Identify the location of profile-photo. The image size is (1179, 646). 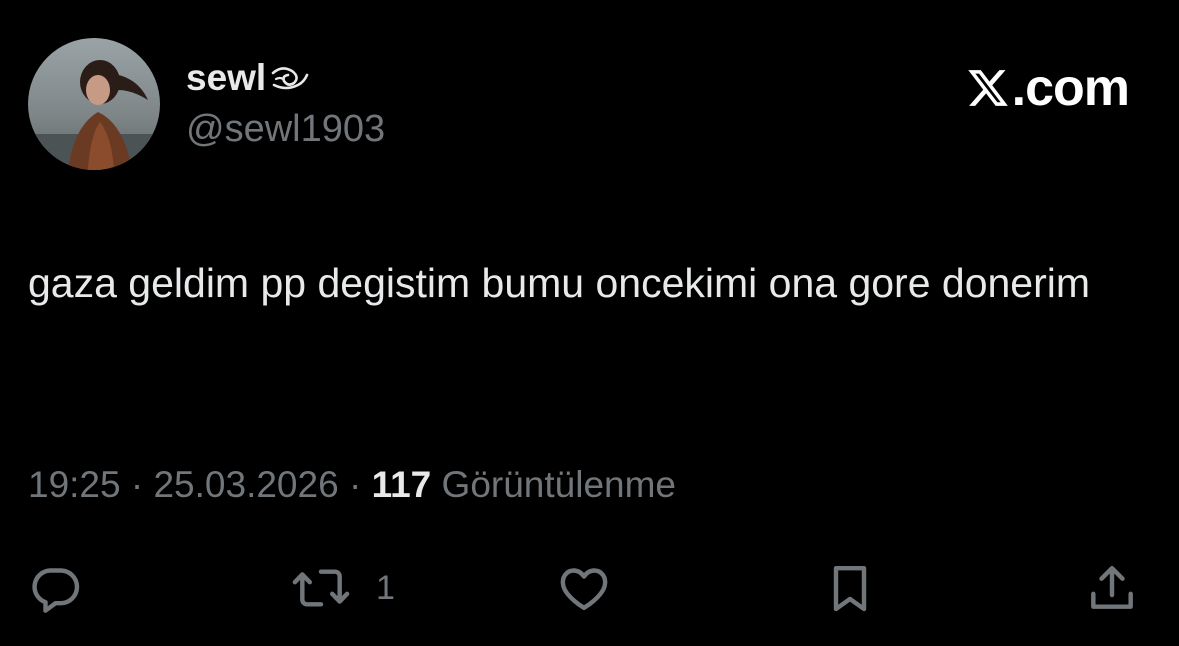
(94, 104).